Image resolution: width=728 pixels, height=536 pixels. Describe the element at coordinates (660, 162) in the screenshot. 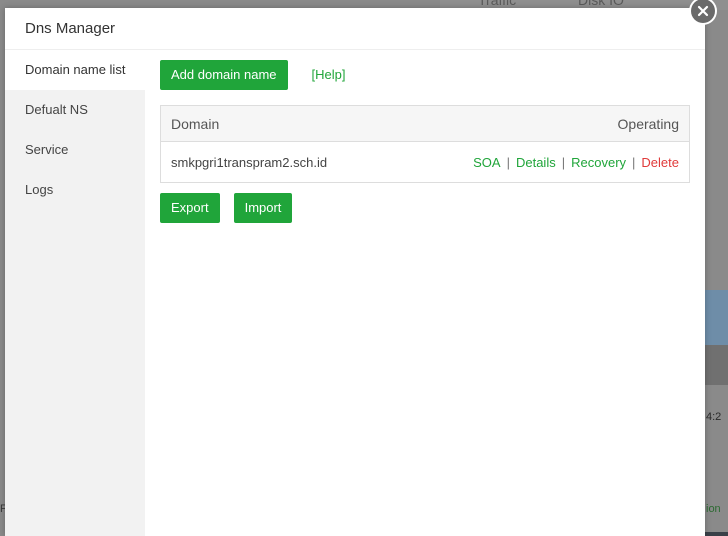

I see `delete-link: Delete` at that location.